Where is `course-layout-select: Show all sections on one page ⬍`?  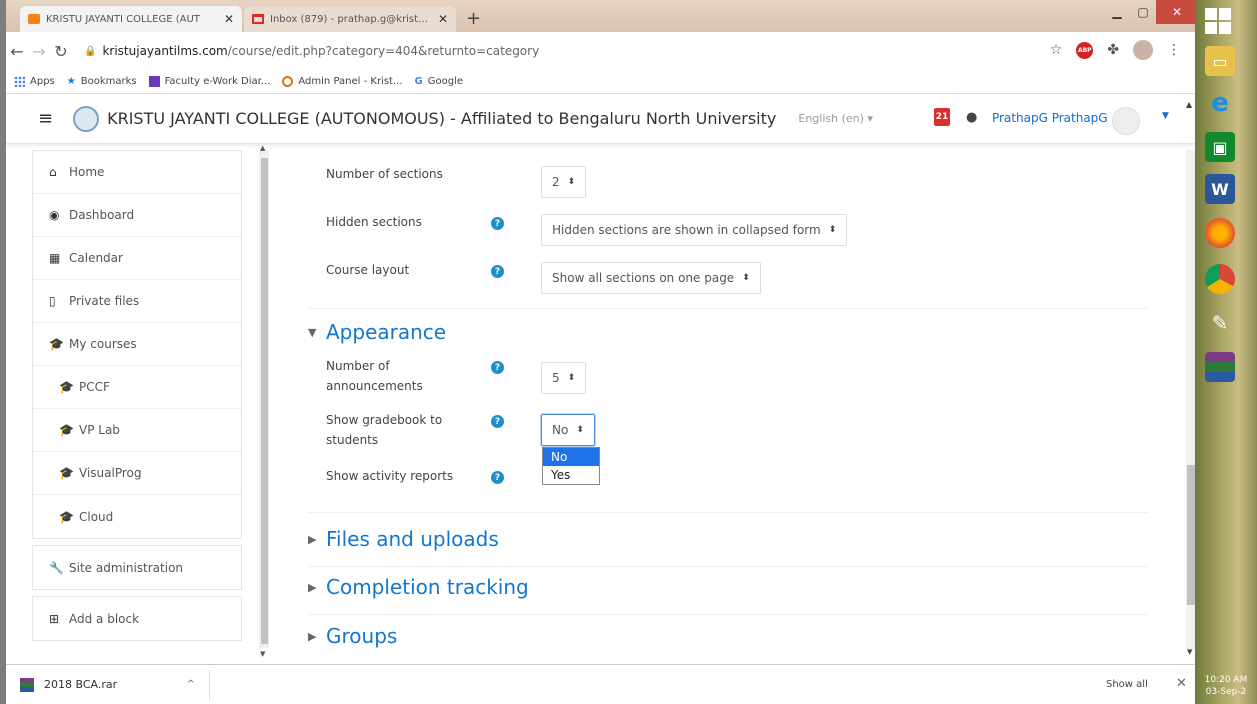
course-layout-select: Show all sections on one page ⬍ is located at coordinates (651, 278).